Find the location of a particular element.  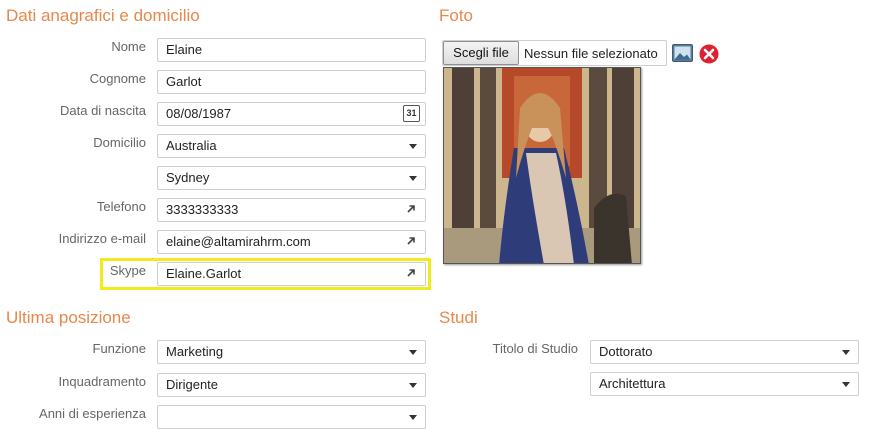

function-label: Funzione is located at coordinates (119, 348).